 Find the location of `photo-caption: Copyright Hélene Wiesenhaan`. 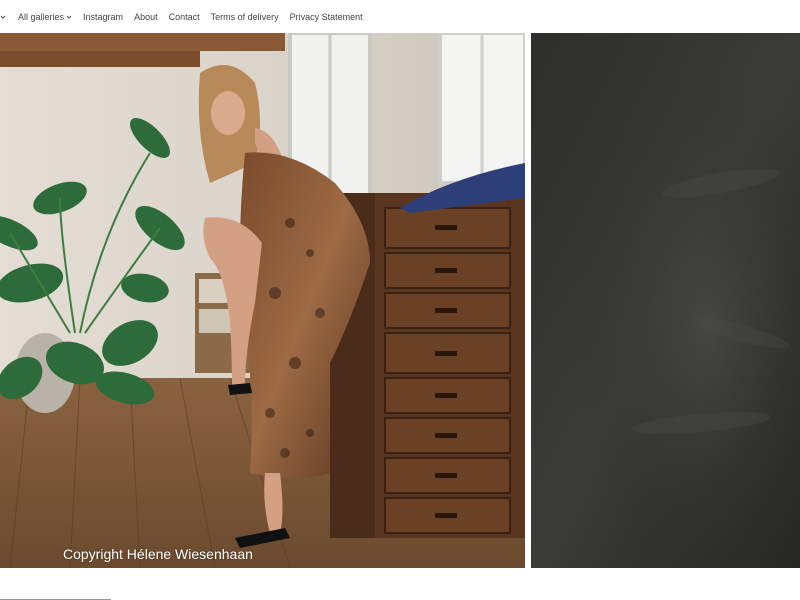

photo-caption: Copyright Hélene Wiesenhaan is located at coordinates (158, 554).